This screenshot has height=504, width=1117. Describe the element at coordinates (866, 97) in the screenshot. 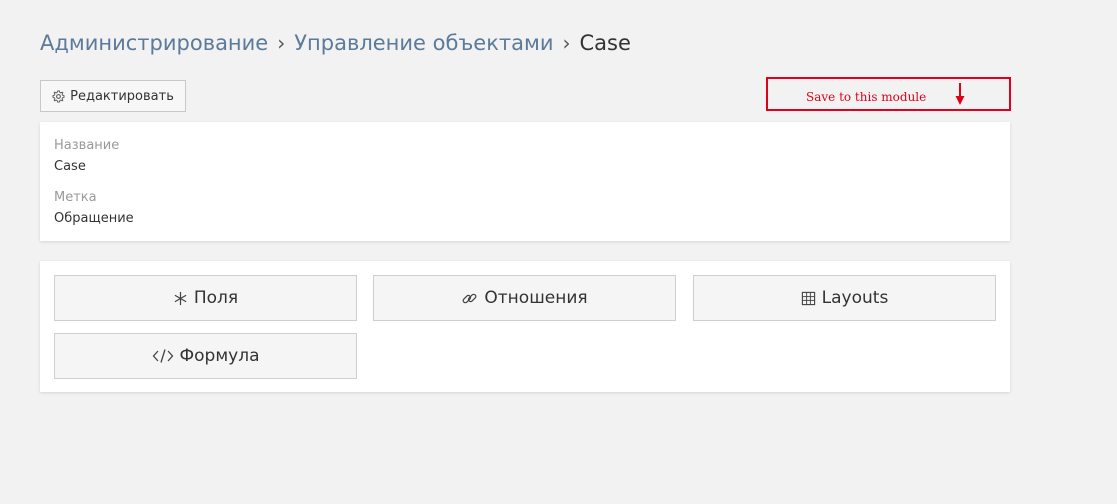

I see `annotation-text: Save to this module` at that location.